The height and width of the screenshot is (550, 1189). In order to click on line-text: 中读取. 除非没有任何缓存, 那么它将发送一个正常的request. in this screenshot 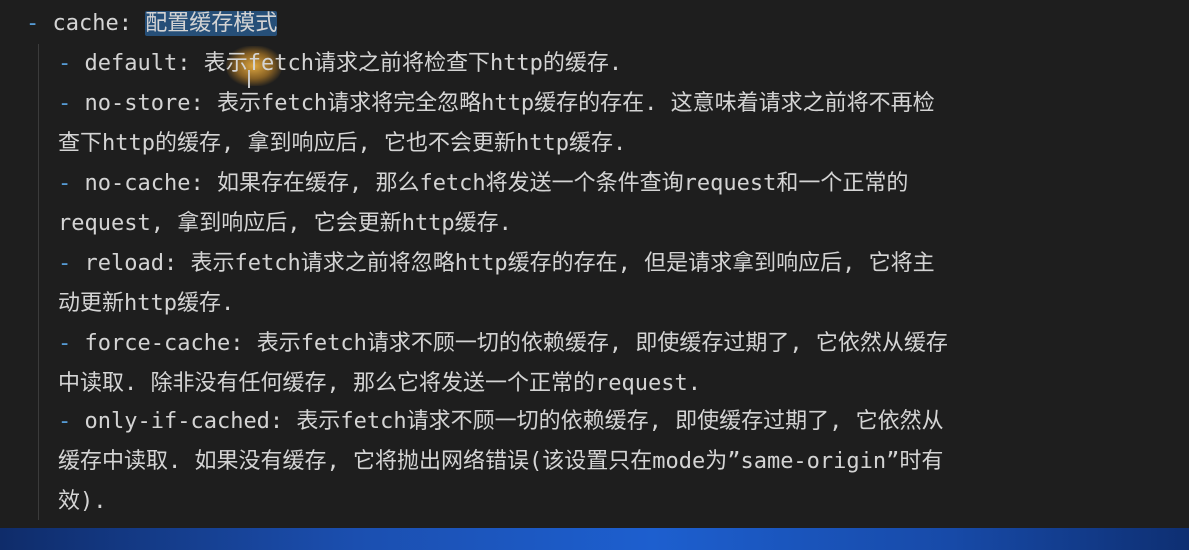, I will do `click(379, 383)`.